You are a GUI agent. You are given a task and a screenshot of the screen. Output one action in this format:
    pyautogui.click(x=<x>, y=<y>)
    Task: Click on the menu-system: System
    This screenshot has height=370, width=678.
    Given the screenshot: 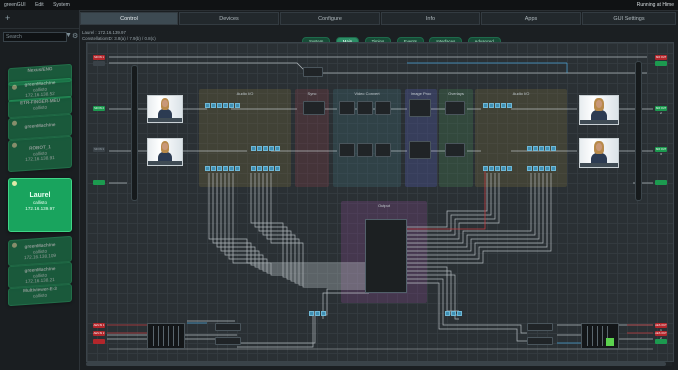 What is the action you would take?
    pyautogui.click(x=61, y=5)
    